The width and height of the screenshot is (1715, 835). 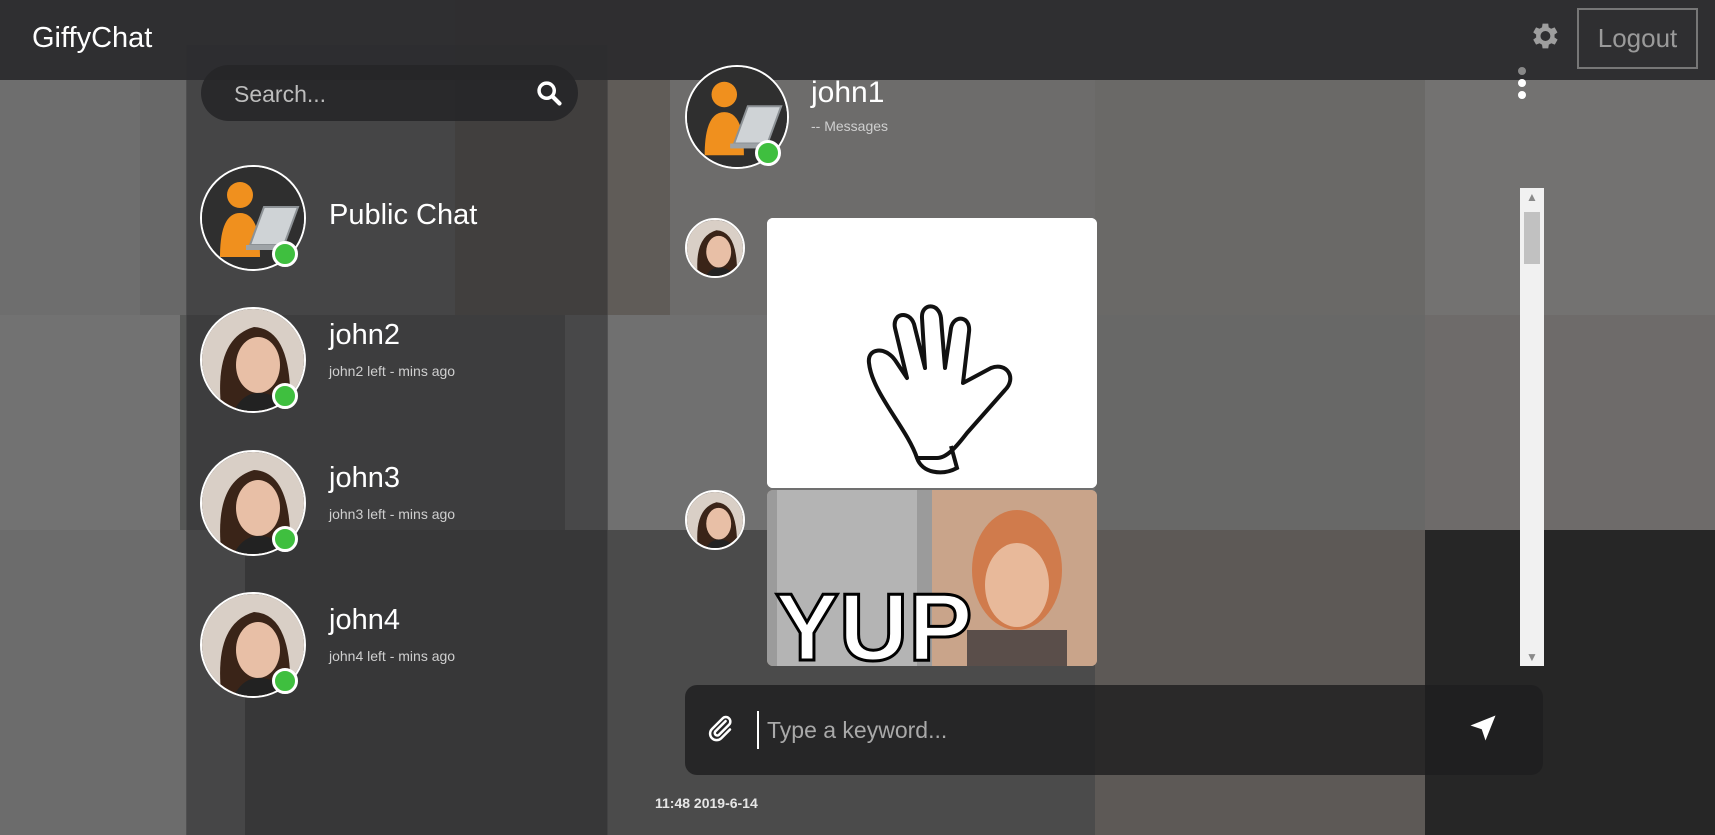 I want to click on scroll-down-arrow-icon: ▼, so click(x=1532, y=657).